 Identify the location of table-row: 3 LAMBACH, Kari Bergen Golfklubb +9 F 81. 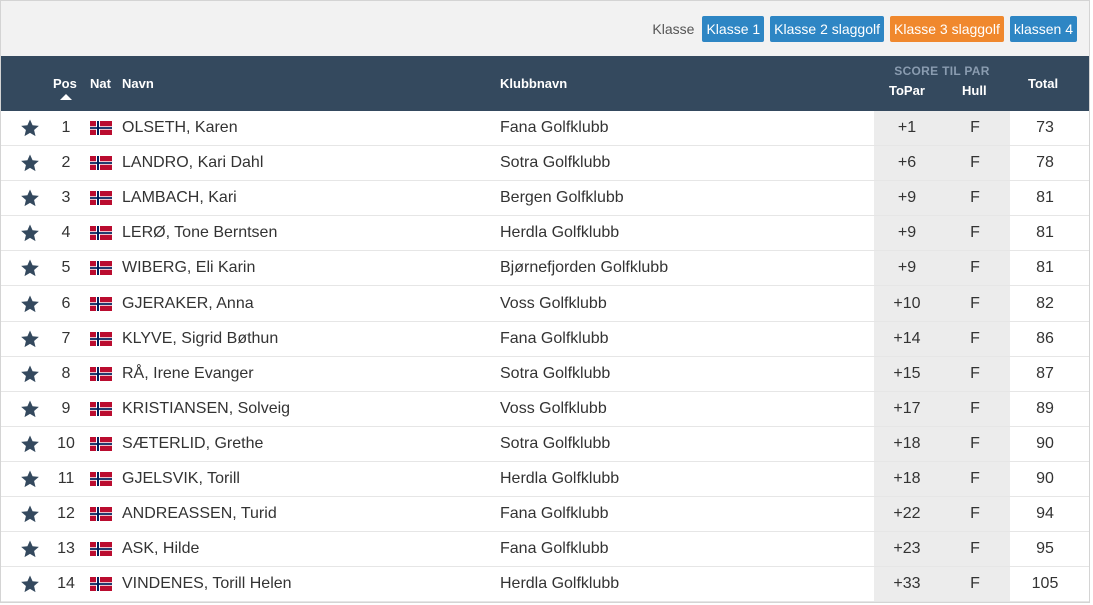
(545, 199).